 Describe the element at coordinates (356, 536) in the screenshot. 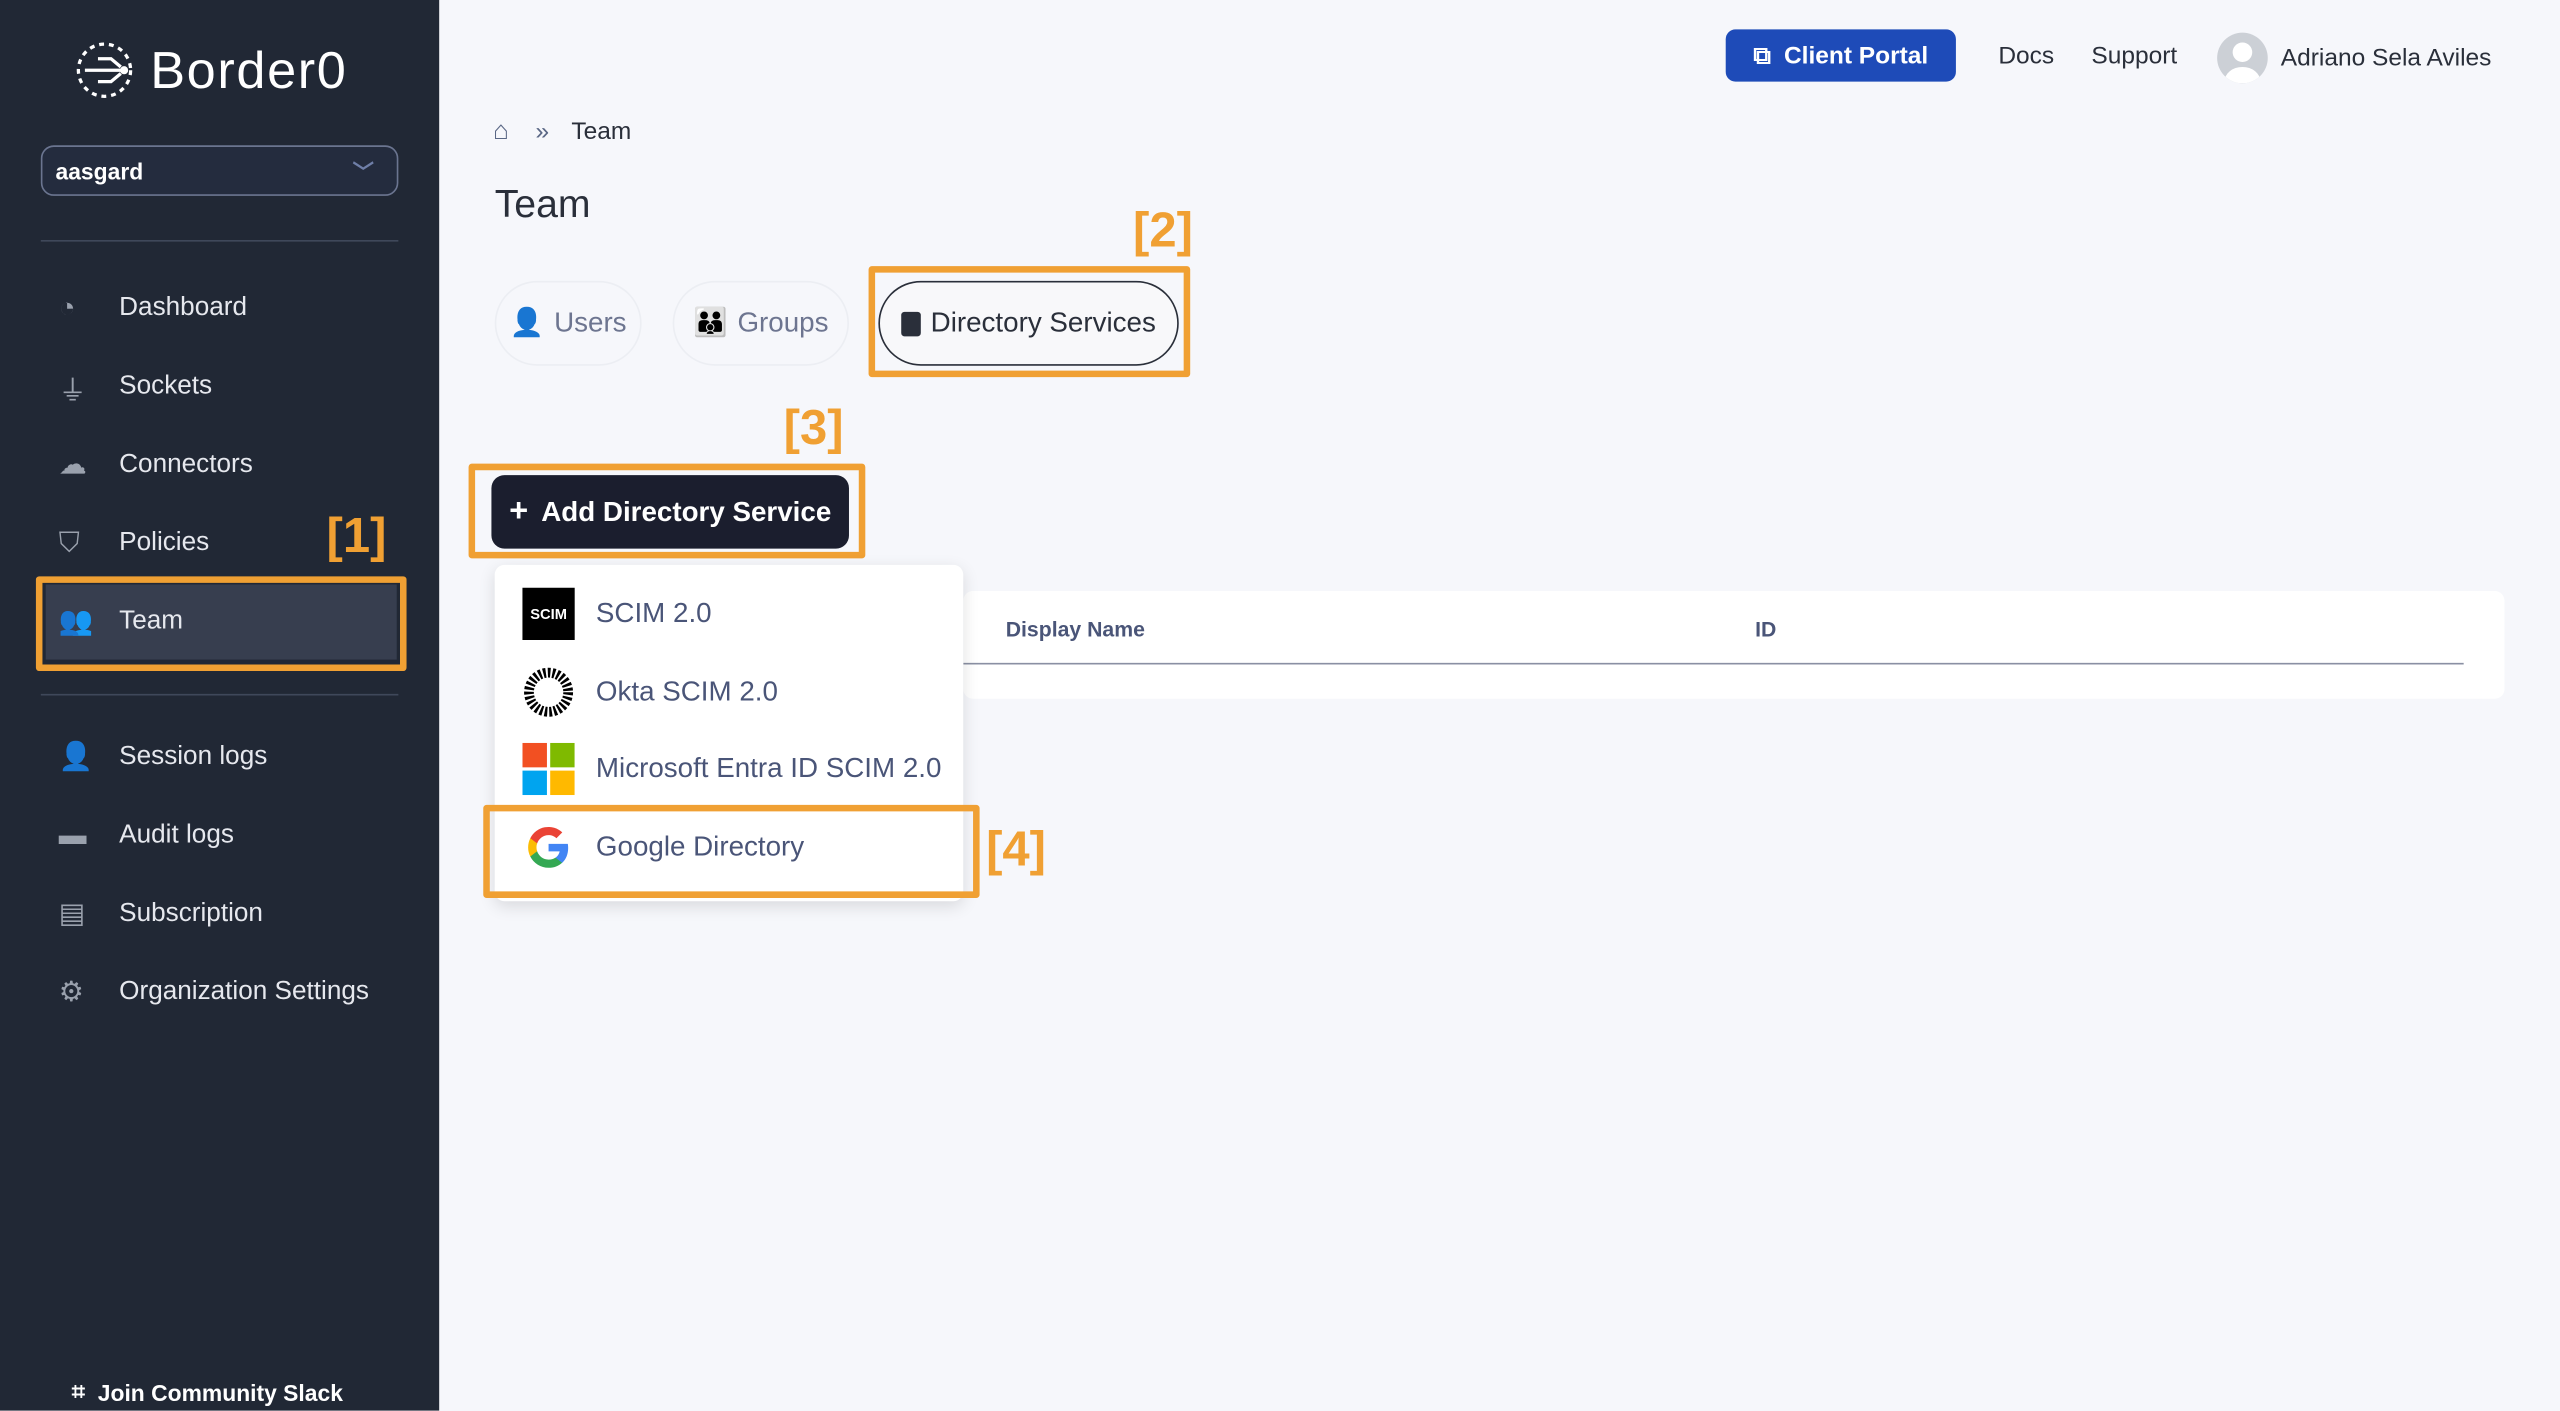

I see `annotation-label-1: [1]` at that location.